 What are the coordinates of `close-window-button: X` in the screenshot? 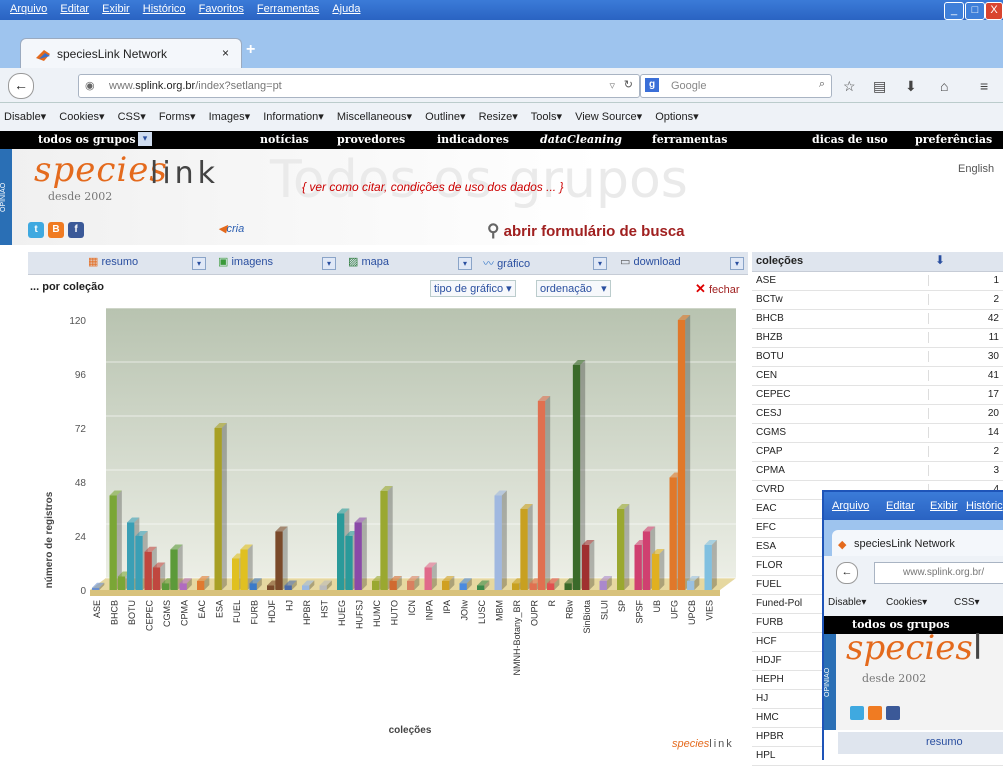 It's located at (994, 11).